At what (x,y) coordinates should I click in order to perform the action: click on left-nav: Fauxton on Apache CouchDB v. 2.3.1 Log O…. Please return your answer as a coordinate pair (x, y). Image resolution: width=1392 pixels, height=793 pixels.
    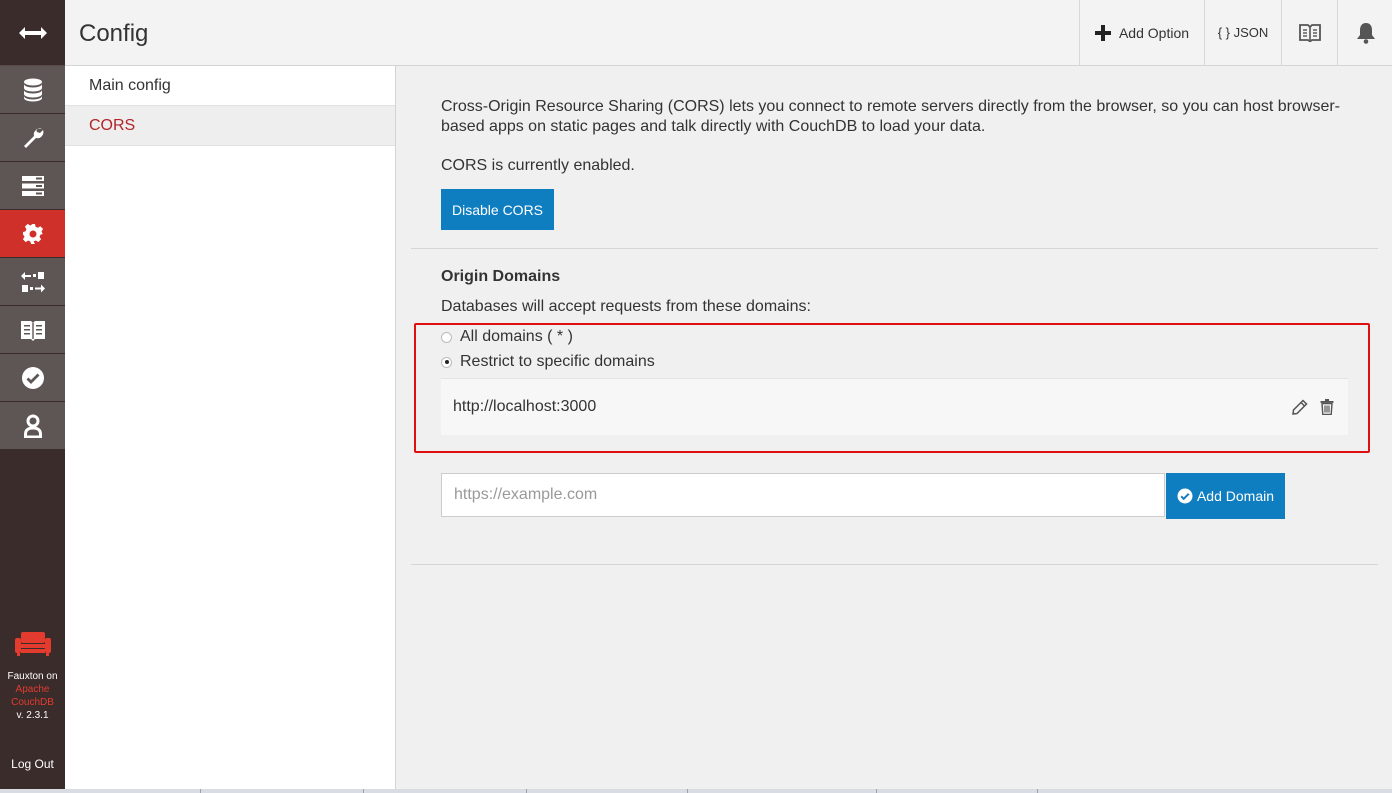
    Looking at the image, I should click on (32, 394).